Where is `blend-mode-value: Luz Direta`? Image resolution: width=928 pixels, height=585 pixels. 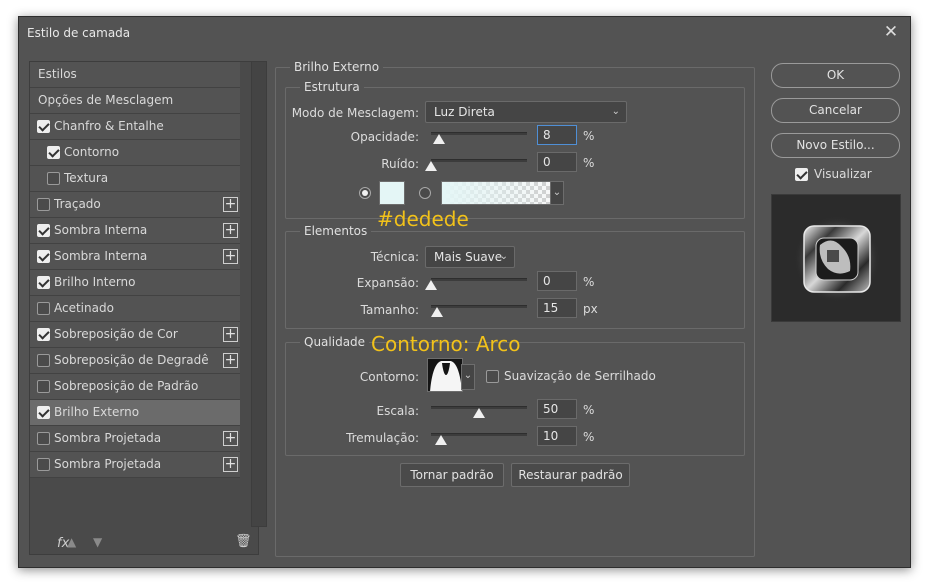
blend-mode-value: Luz Direta is located at coordinates (464, 112).